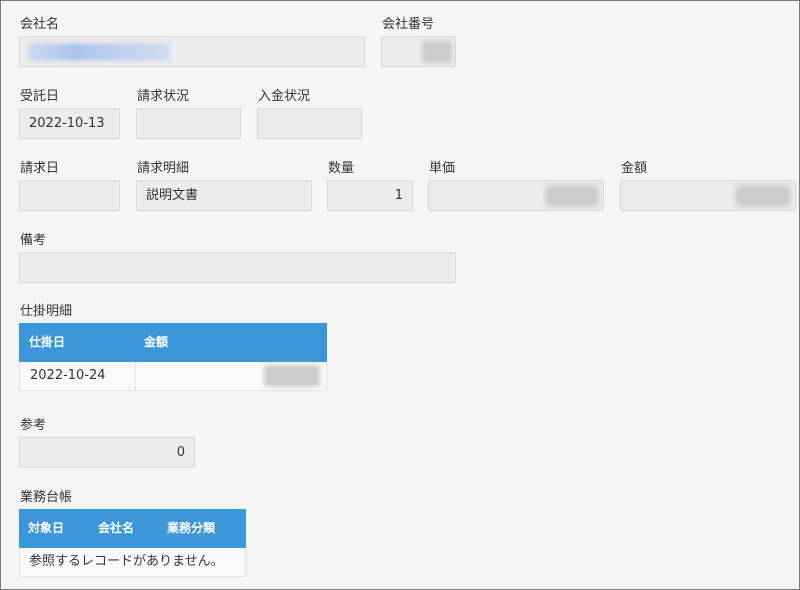 The width and height of the screenshot is (800, 590). Describe the element at coordinates (46, 528) in the screenshot. I see `ledger-header-target-date: 対象日` at that location.